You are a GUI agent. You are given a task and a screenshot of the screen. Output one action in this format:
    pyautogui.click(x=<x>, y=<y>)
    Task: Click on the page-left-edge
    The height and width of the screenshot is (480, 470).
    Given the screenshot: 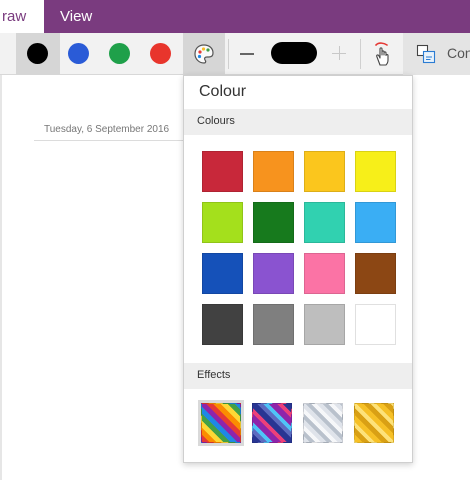 What is the action you would take?
    pyautogui.click(x=1, y=277)
    